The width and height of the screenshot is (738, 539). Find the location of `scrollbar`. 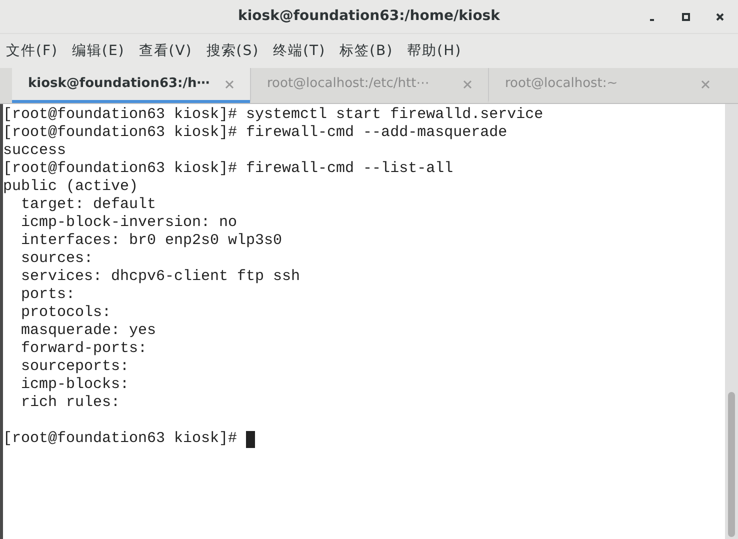

scrollbar is located at coordinates (731, 321).